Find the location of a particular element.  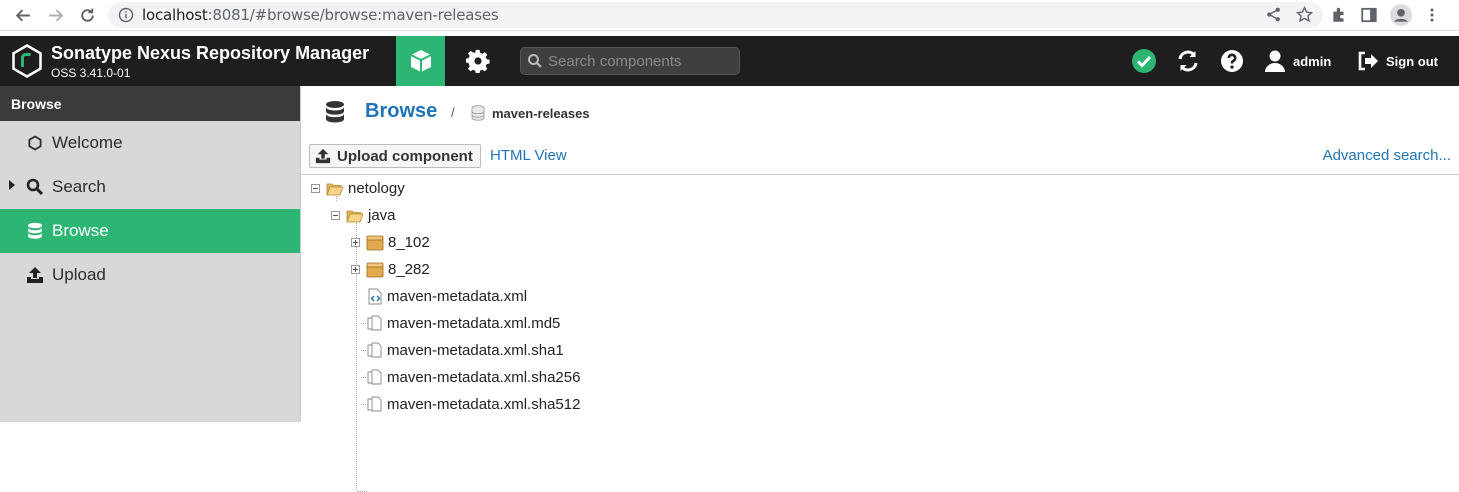

side-panel-icon is located at coordinates (1369, 15).